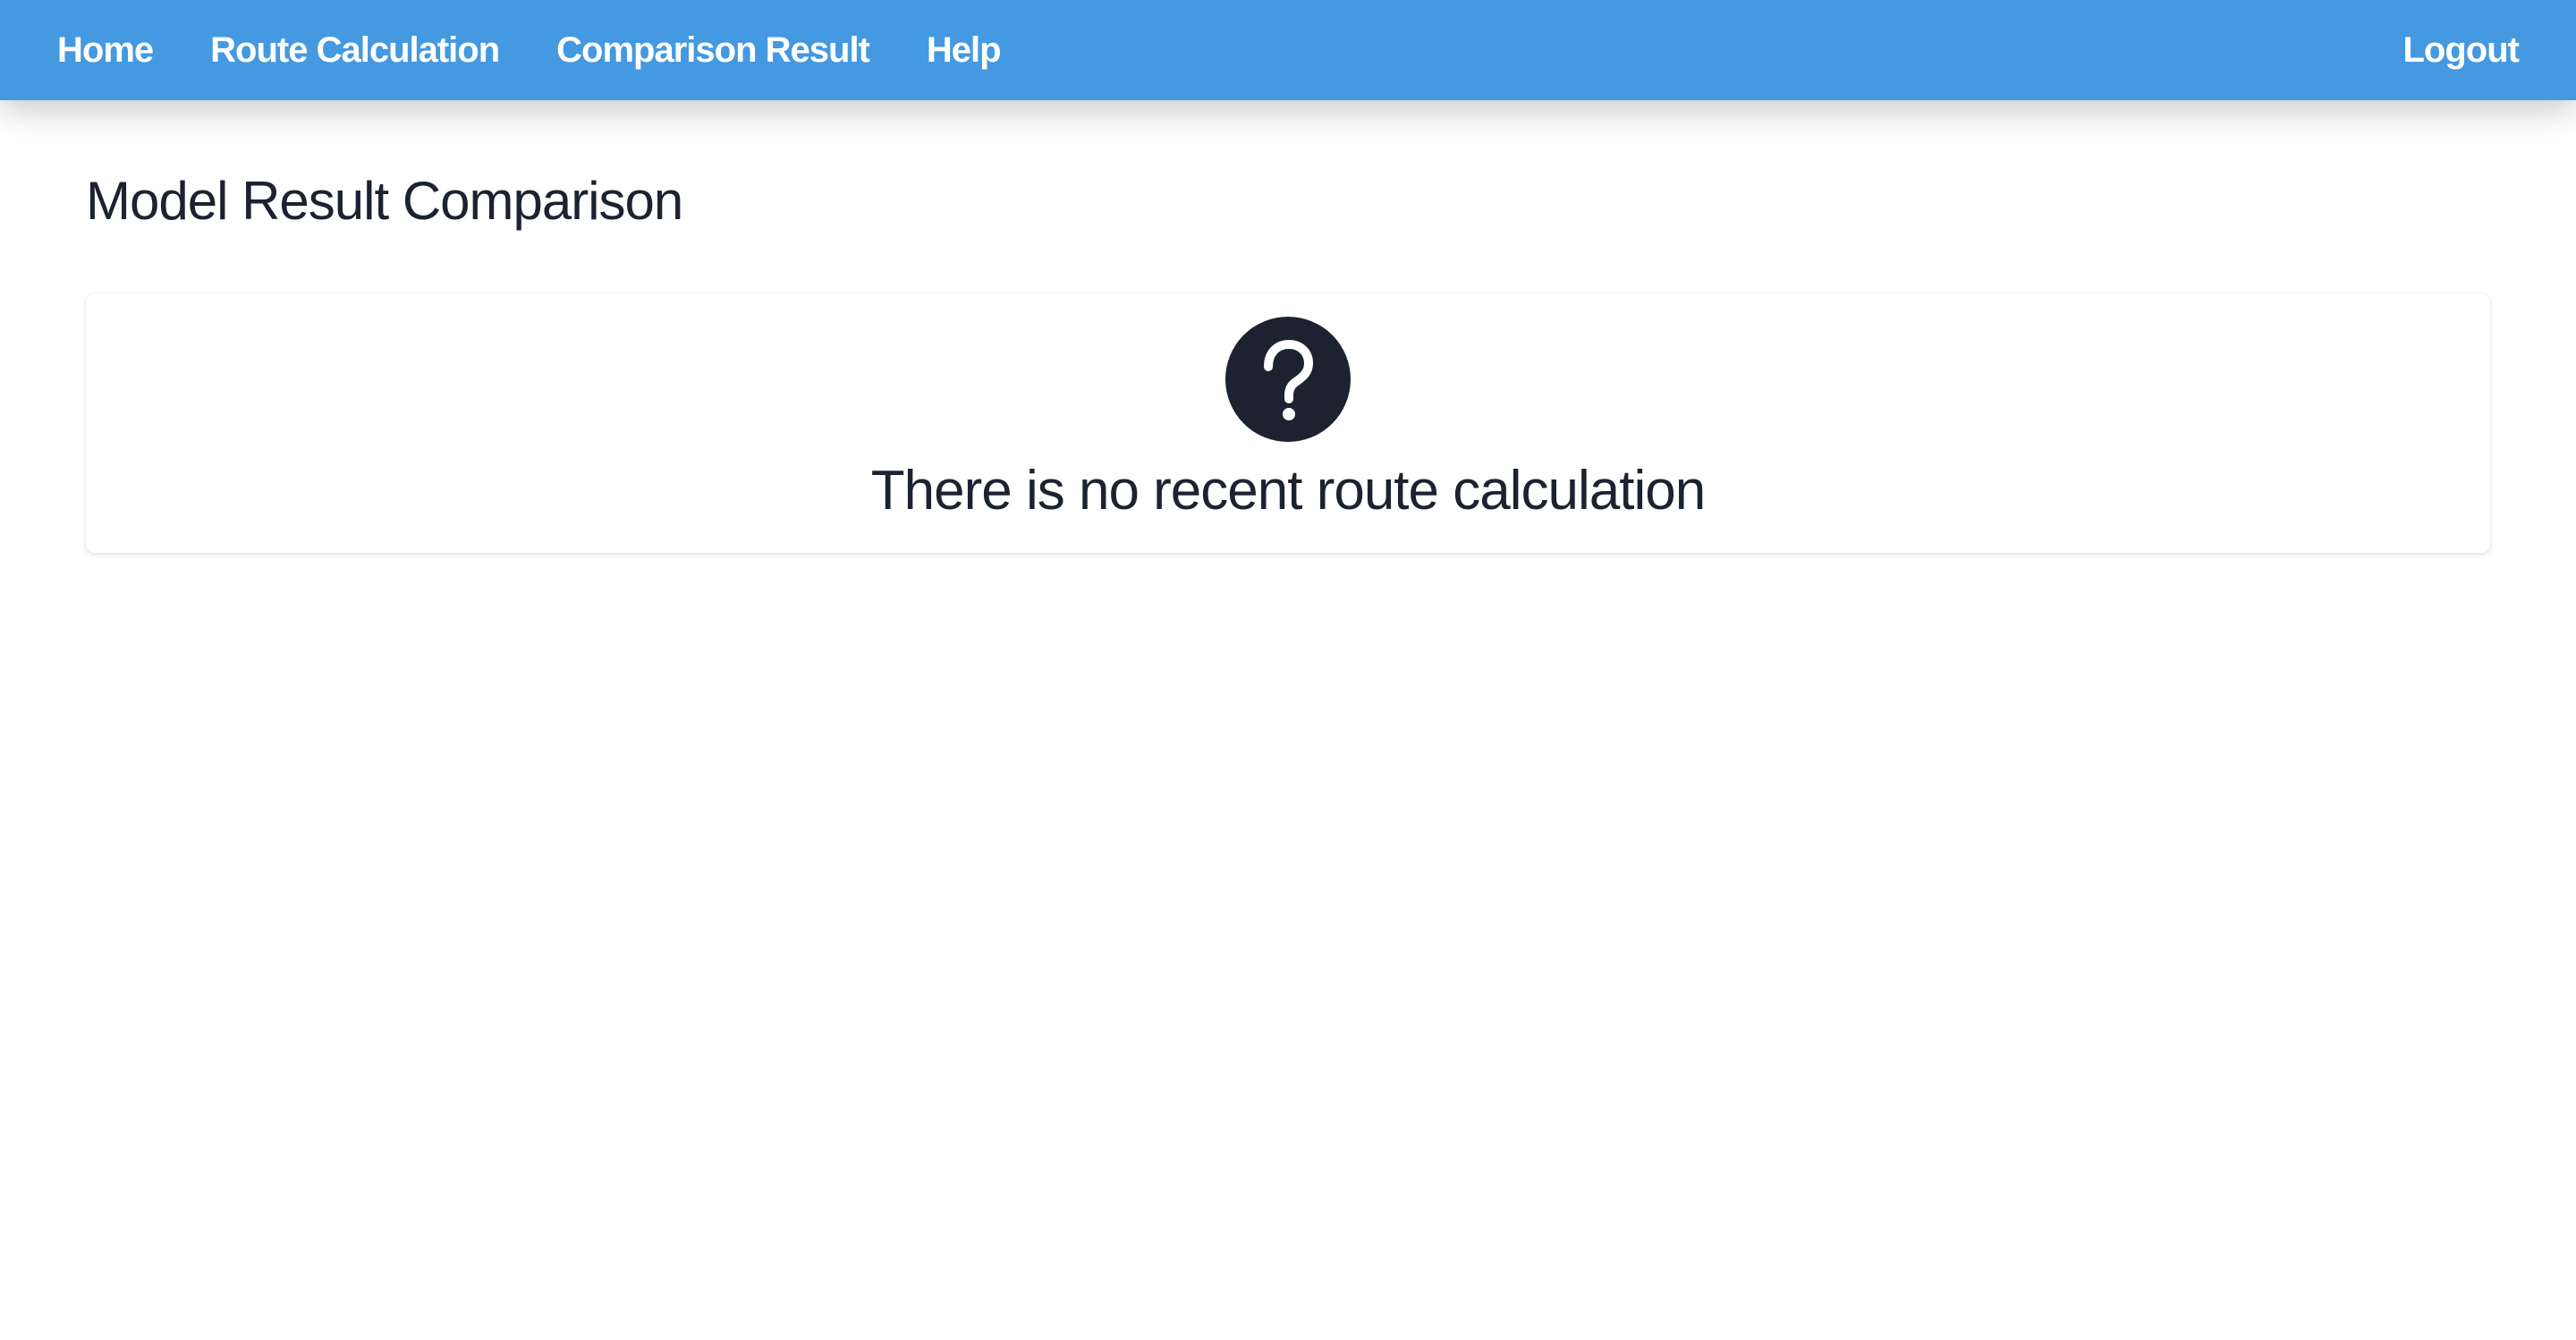 Image resolution: width=2576 pixels, height=1340 pixels. What do you see at coordinates (384, 201) in the screenshot?
I see `page-title: Model Result Comparison` at bounding box center [384, 201].